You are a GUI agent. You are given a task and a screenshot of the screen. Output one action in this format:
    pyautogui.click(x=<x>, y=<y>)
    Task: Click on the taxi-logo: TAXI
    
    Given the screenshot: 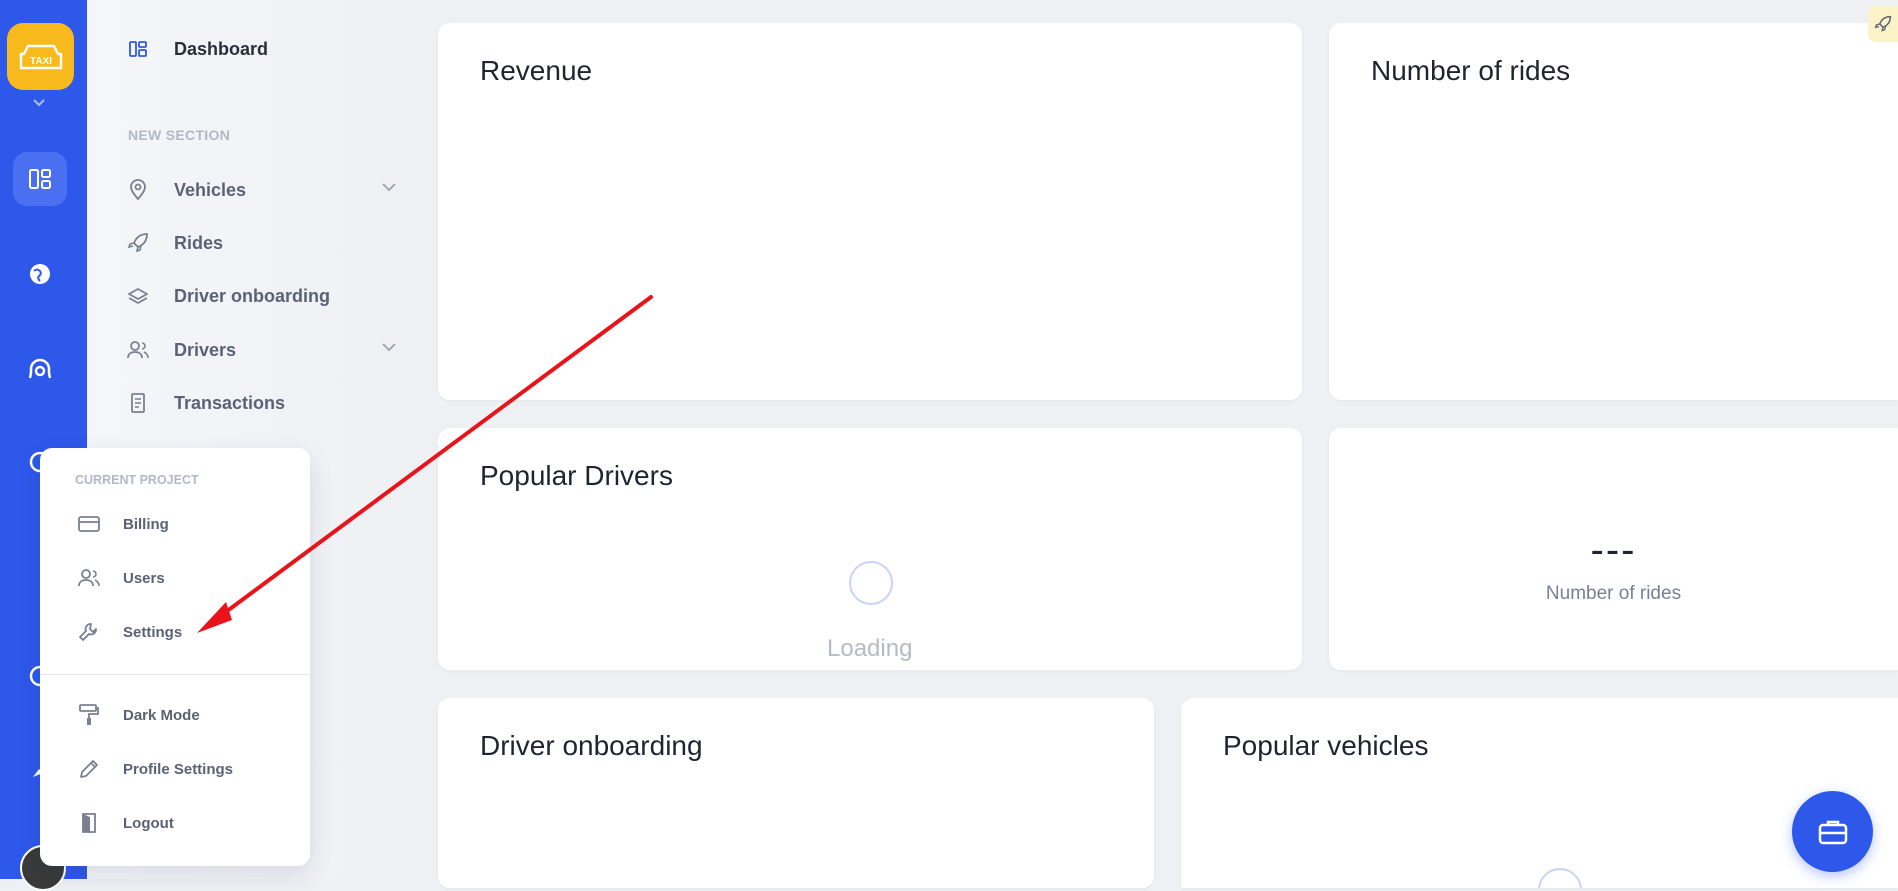 What is the action you would take?
    pyautogui.click(x=40, y=56)
    